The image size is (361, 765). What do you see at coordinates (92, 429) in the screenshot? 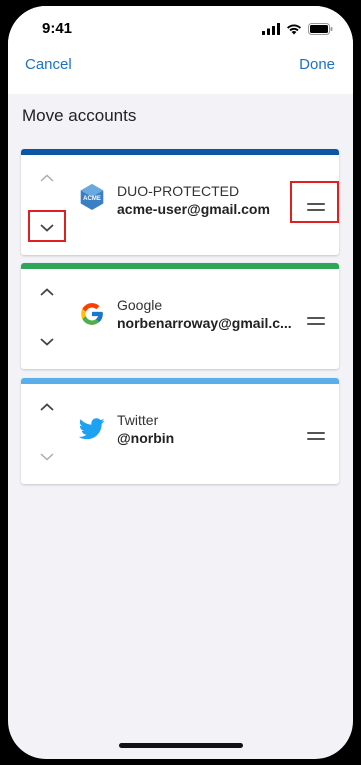
I see `twitter-logo-icon` at bounding box center [92, 429].